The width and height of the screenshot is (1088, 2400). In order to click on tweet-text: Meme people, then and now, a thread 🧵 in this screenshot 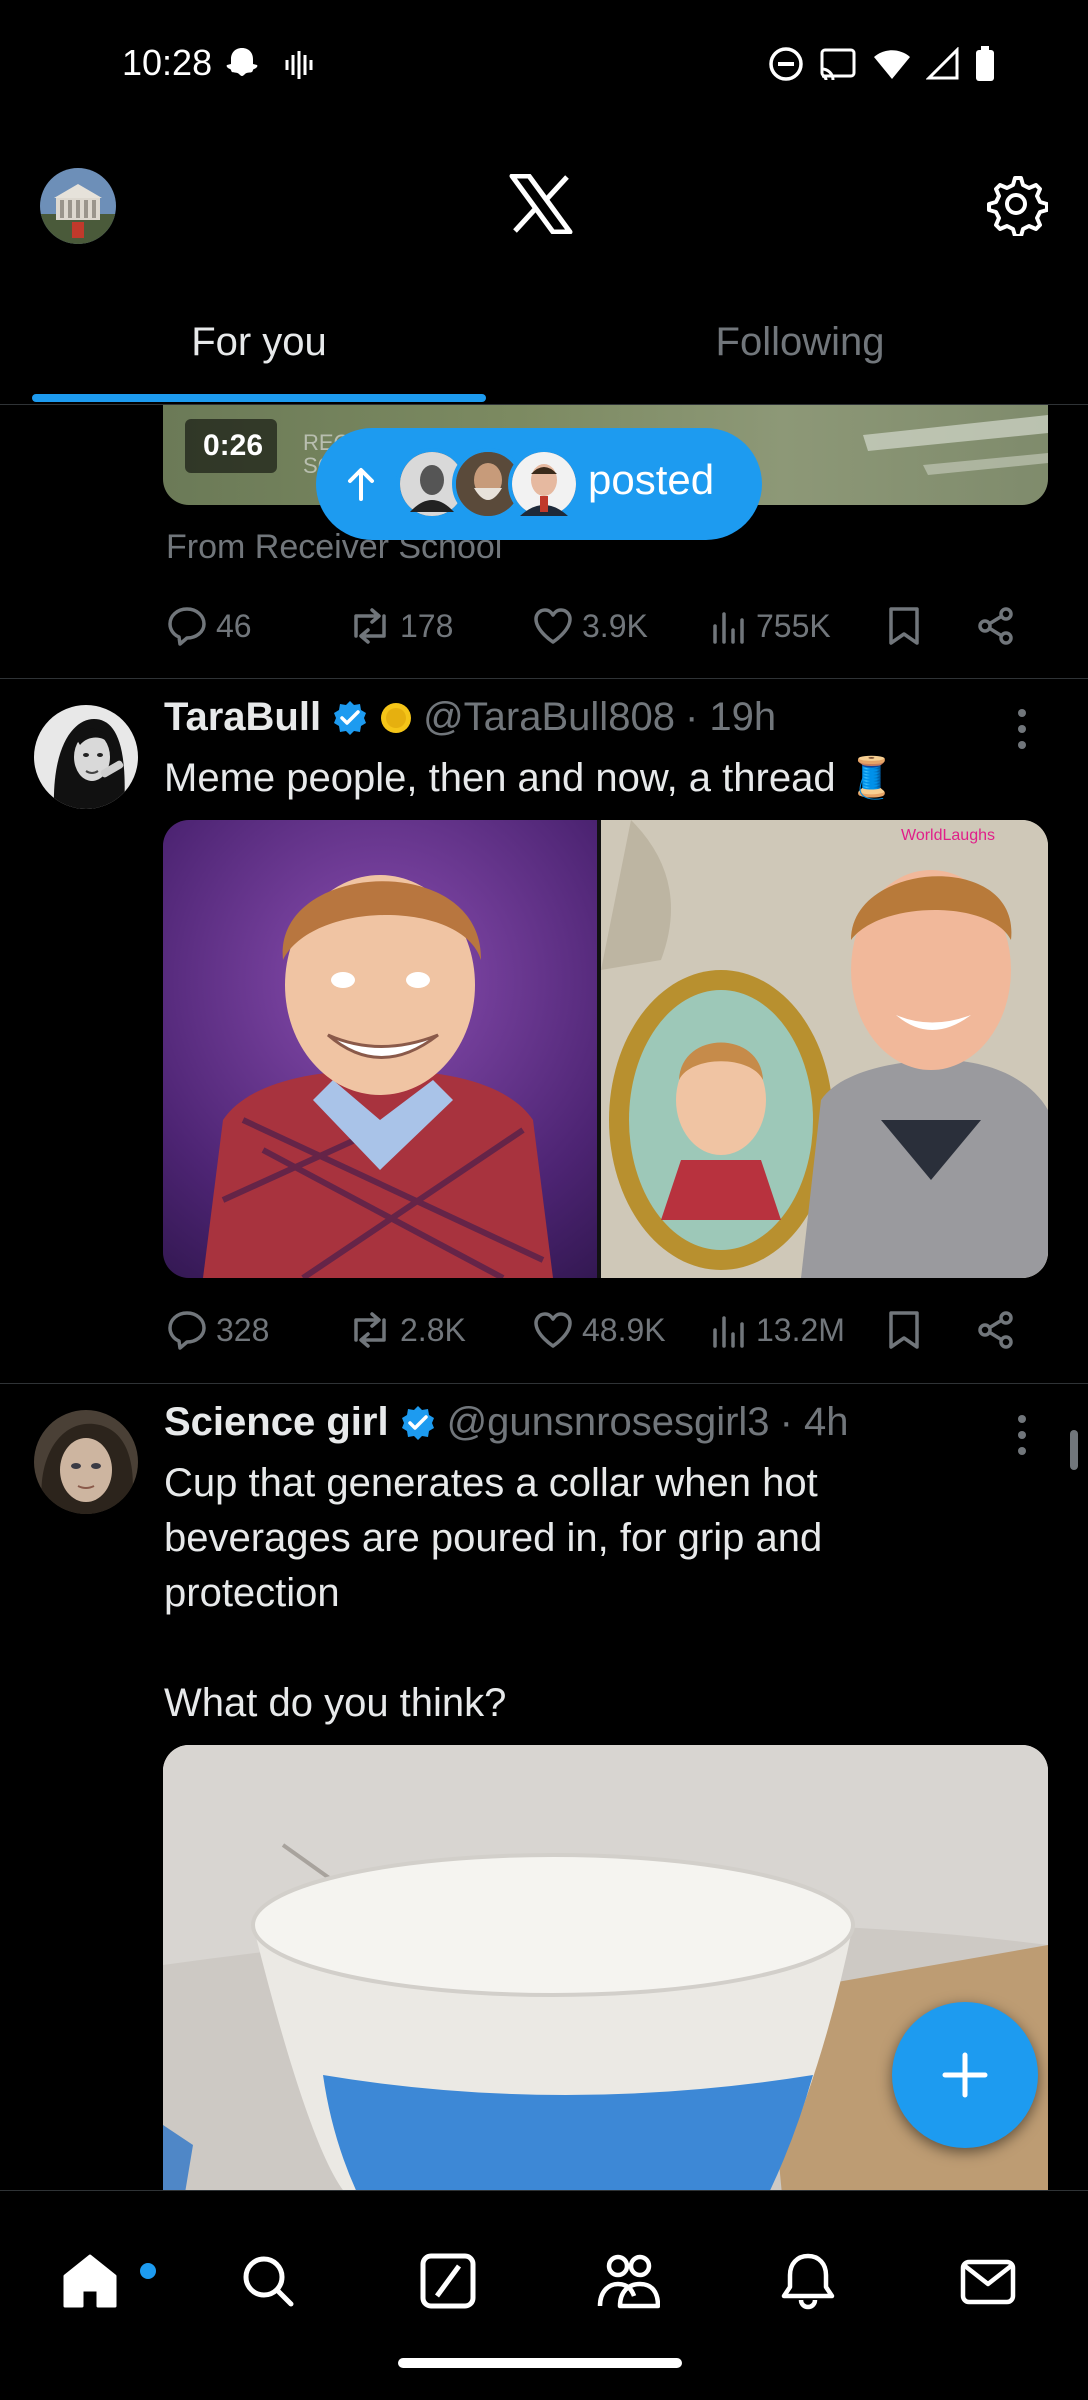, I will do `click(530, 778)`.